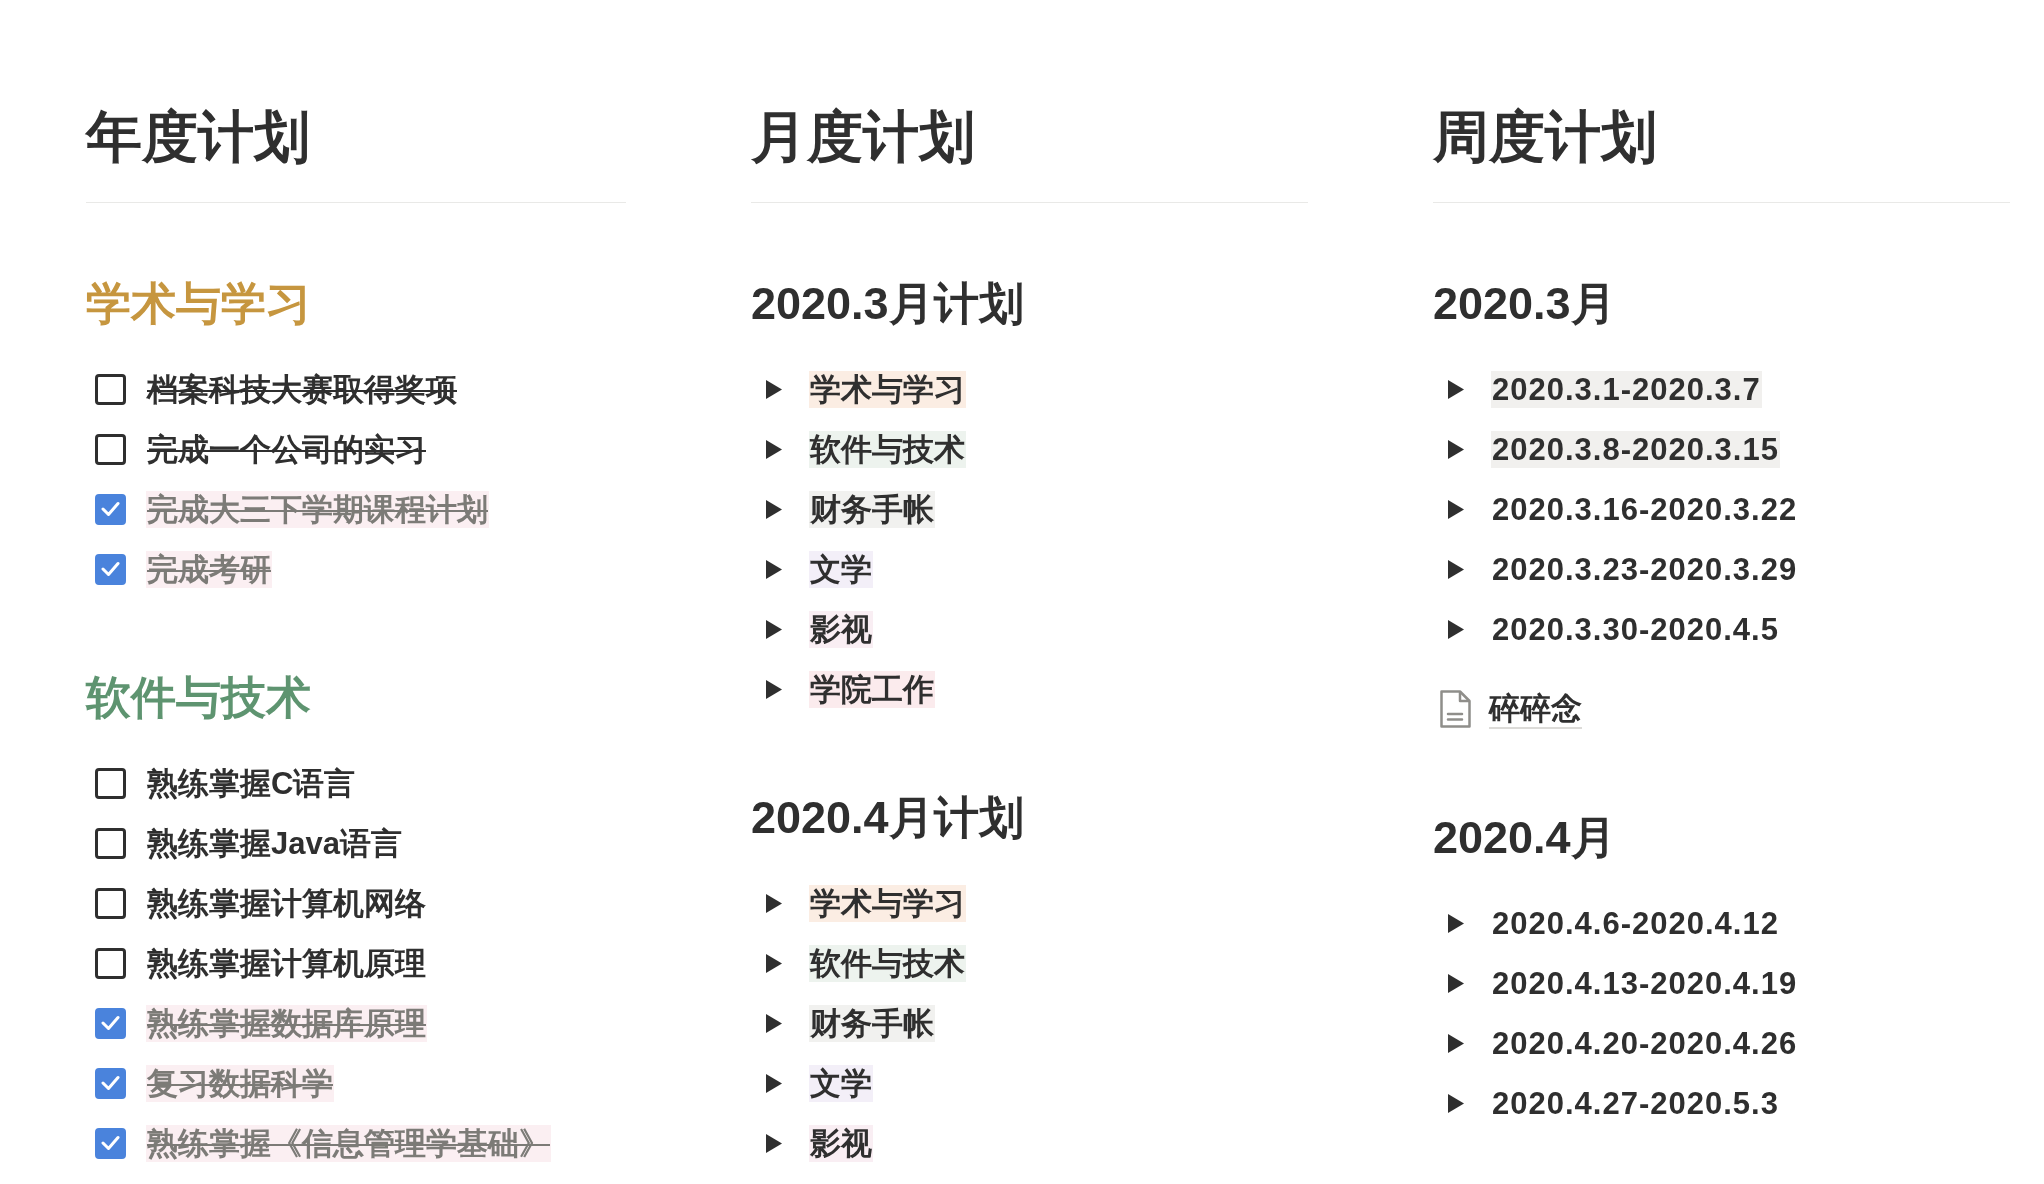  What do you see at coordinates (872, 689) in the screenshot?
I see `toggle-text: 学院工作` at bounding box center [872, 689].